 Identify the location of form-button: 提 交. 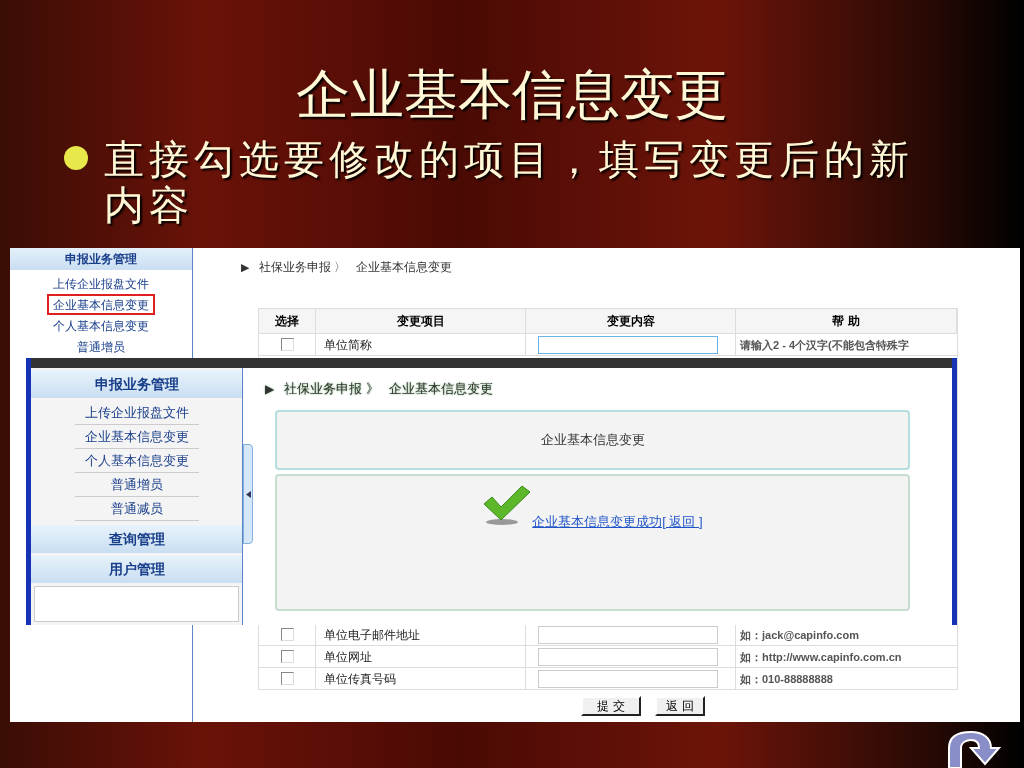
(611, 706).